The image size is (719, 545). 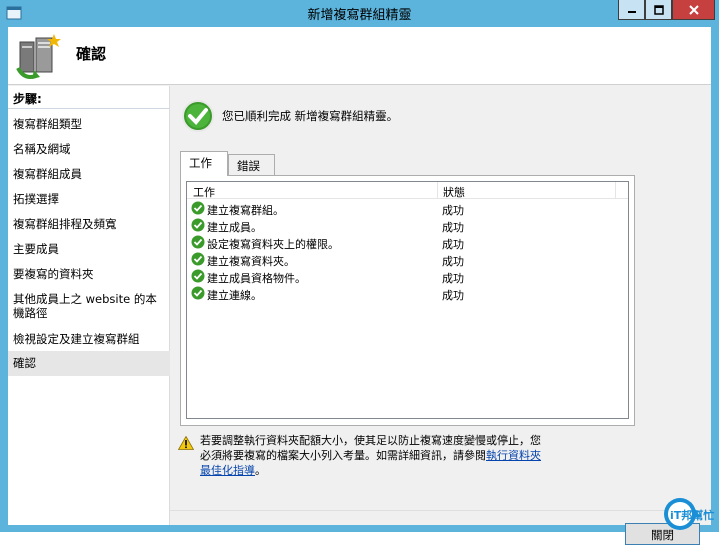 What do you see at coordinates (454, 192) in the screenshot?
I see `column-header-status: 狀態` at bounding box center [454, 192].